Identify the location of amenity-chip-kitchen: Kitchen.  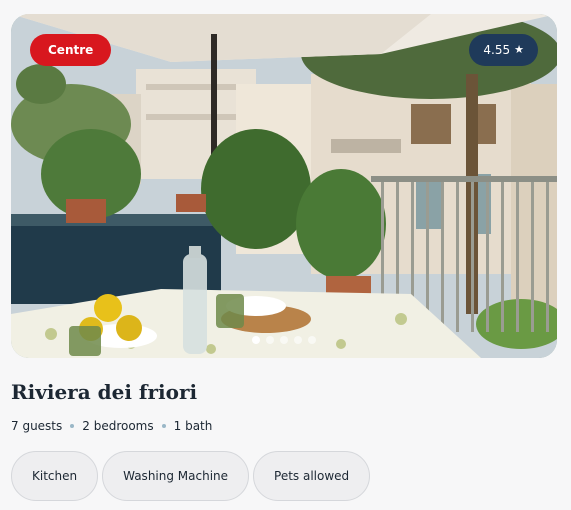
(55, 476).